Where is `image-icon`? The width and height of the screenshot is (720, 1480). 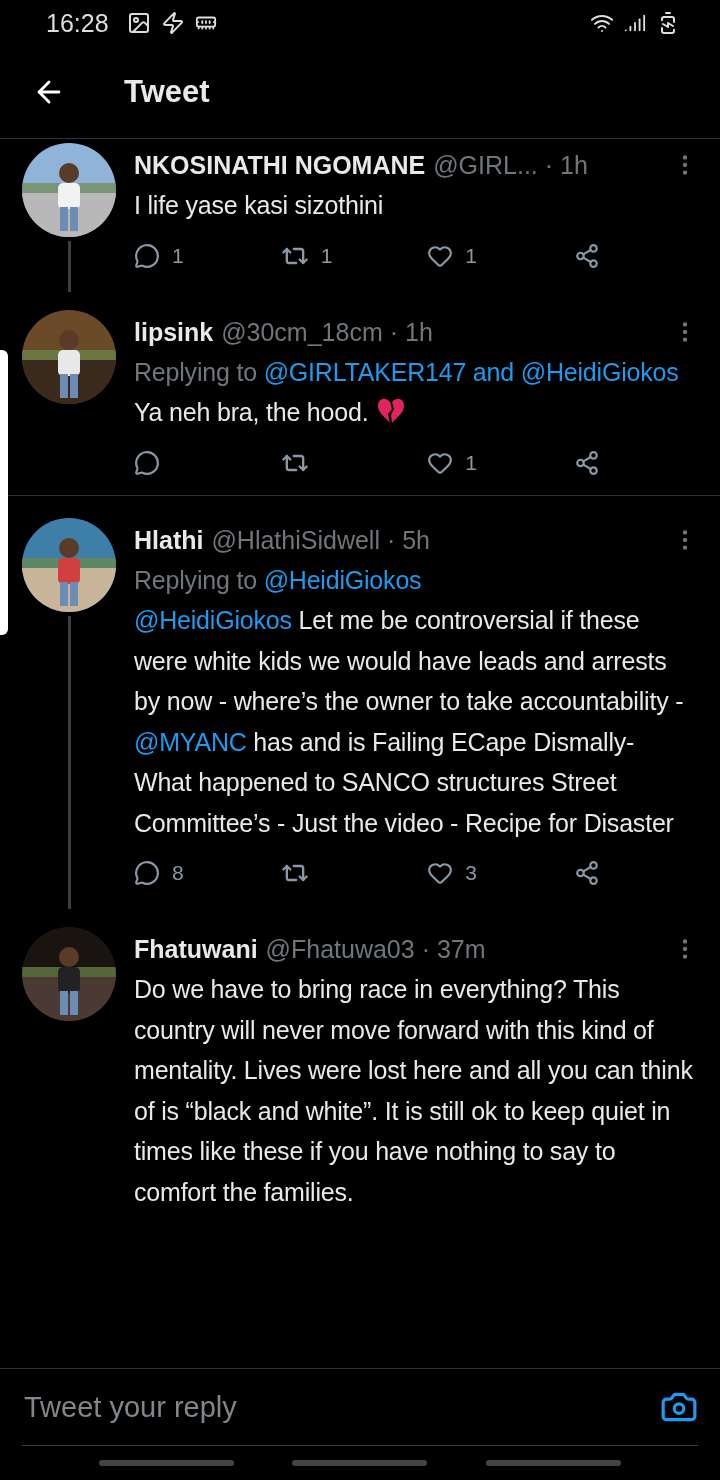
image-icon is located at coordinates (138, 23).